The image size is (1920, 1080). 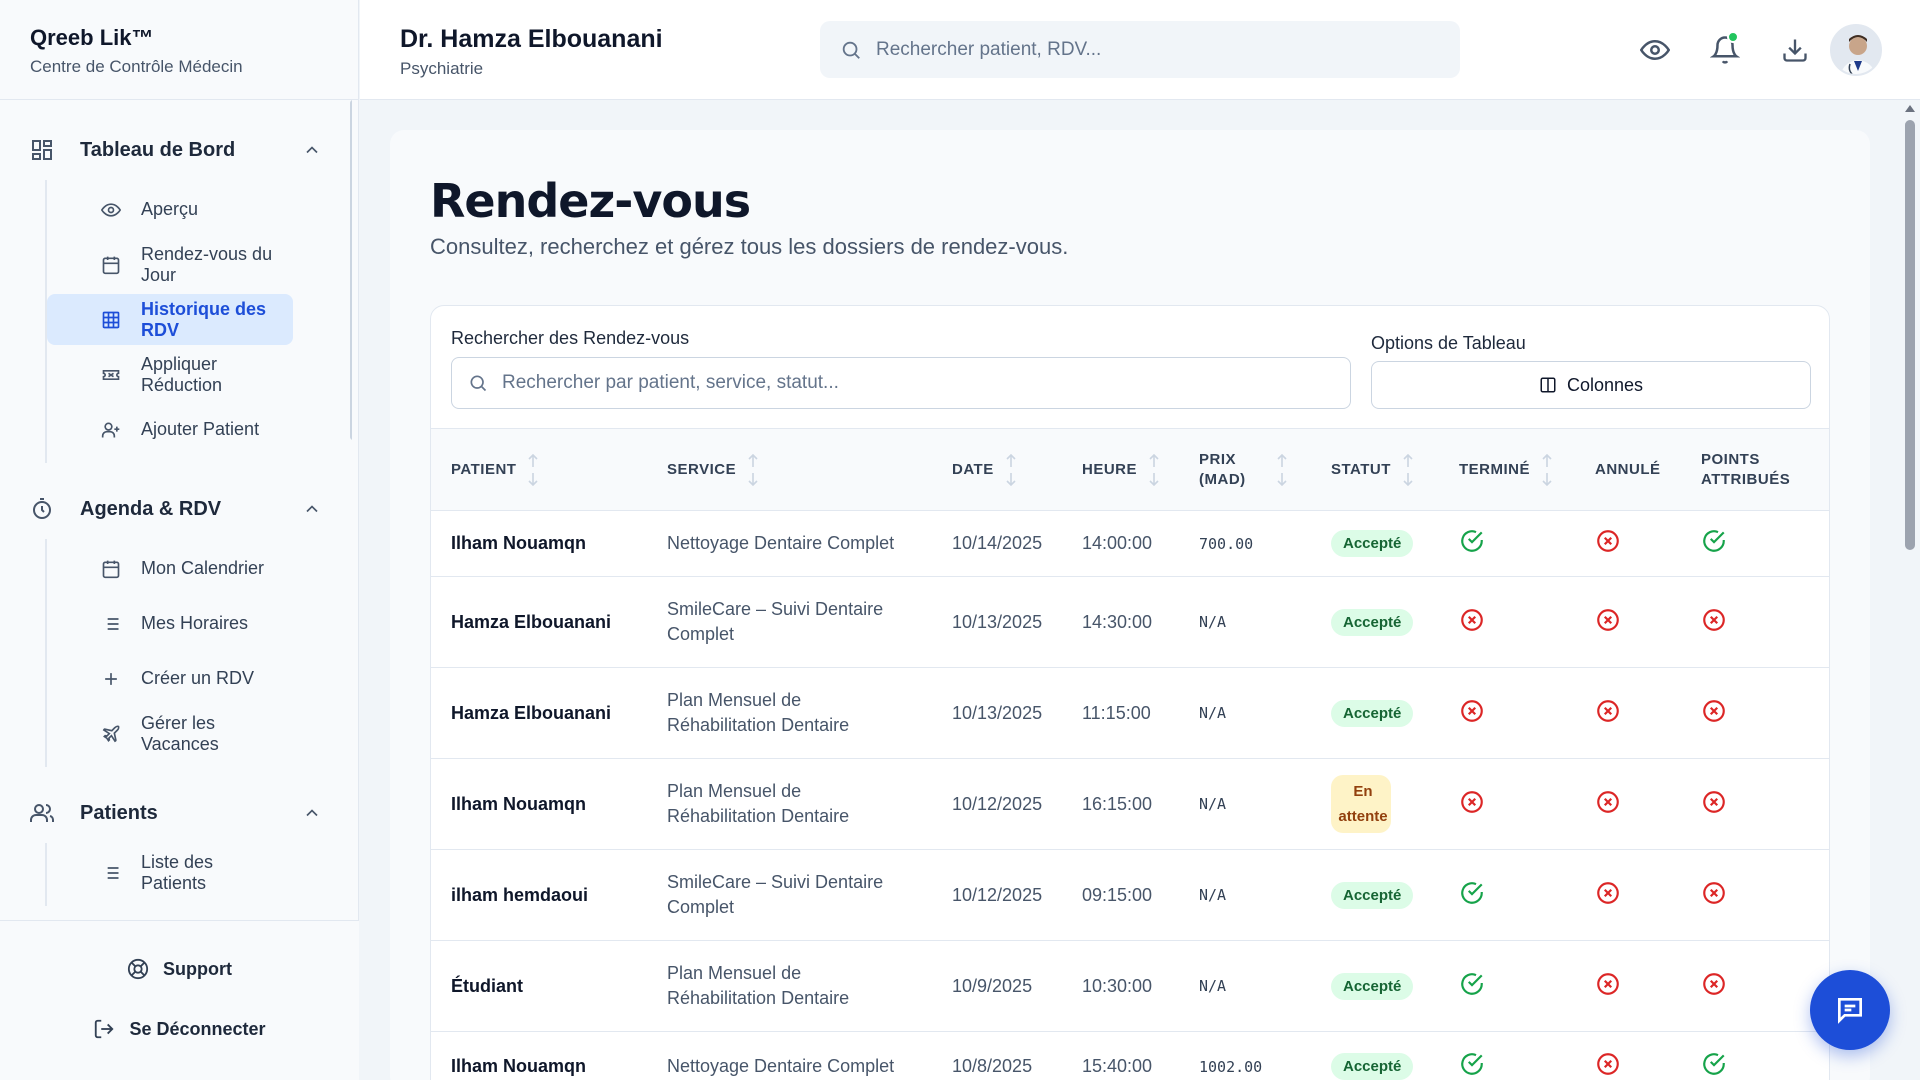 I want to click on cell-time: 16:15:00, so click(x=1117, y=803).